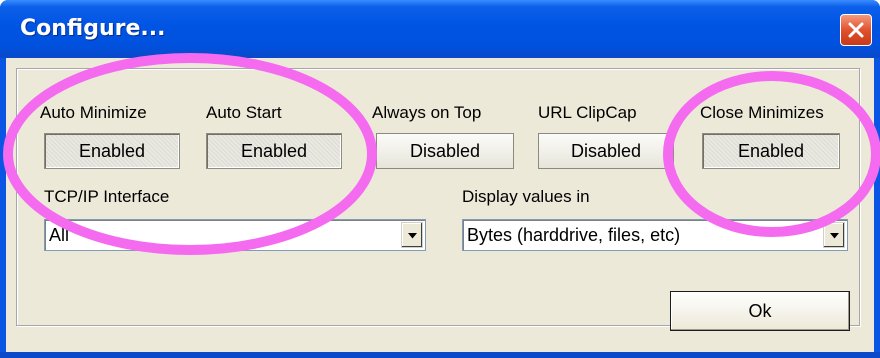 The height and width of the screenshot is (358, 880). I want to click on url-clipcap-label: URL ClipCap, so click(587, 112).